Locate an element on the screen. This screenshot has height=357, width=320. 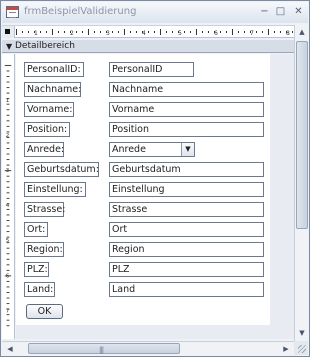
scroll-right-icon: ▶ is located at coordinates (286, 349).